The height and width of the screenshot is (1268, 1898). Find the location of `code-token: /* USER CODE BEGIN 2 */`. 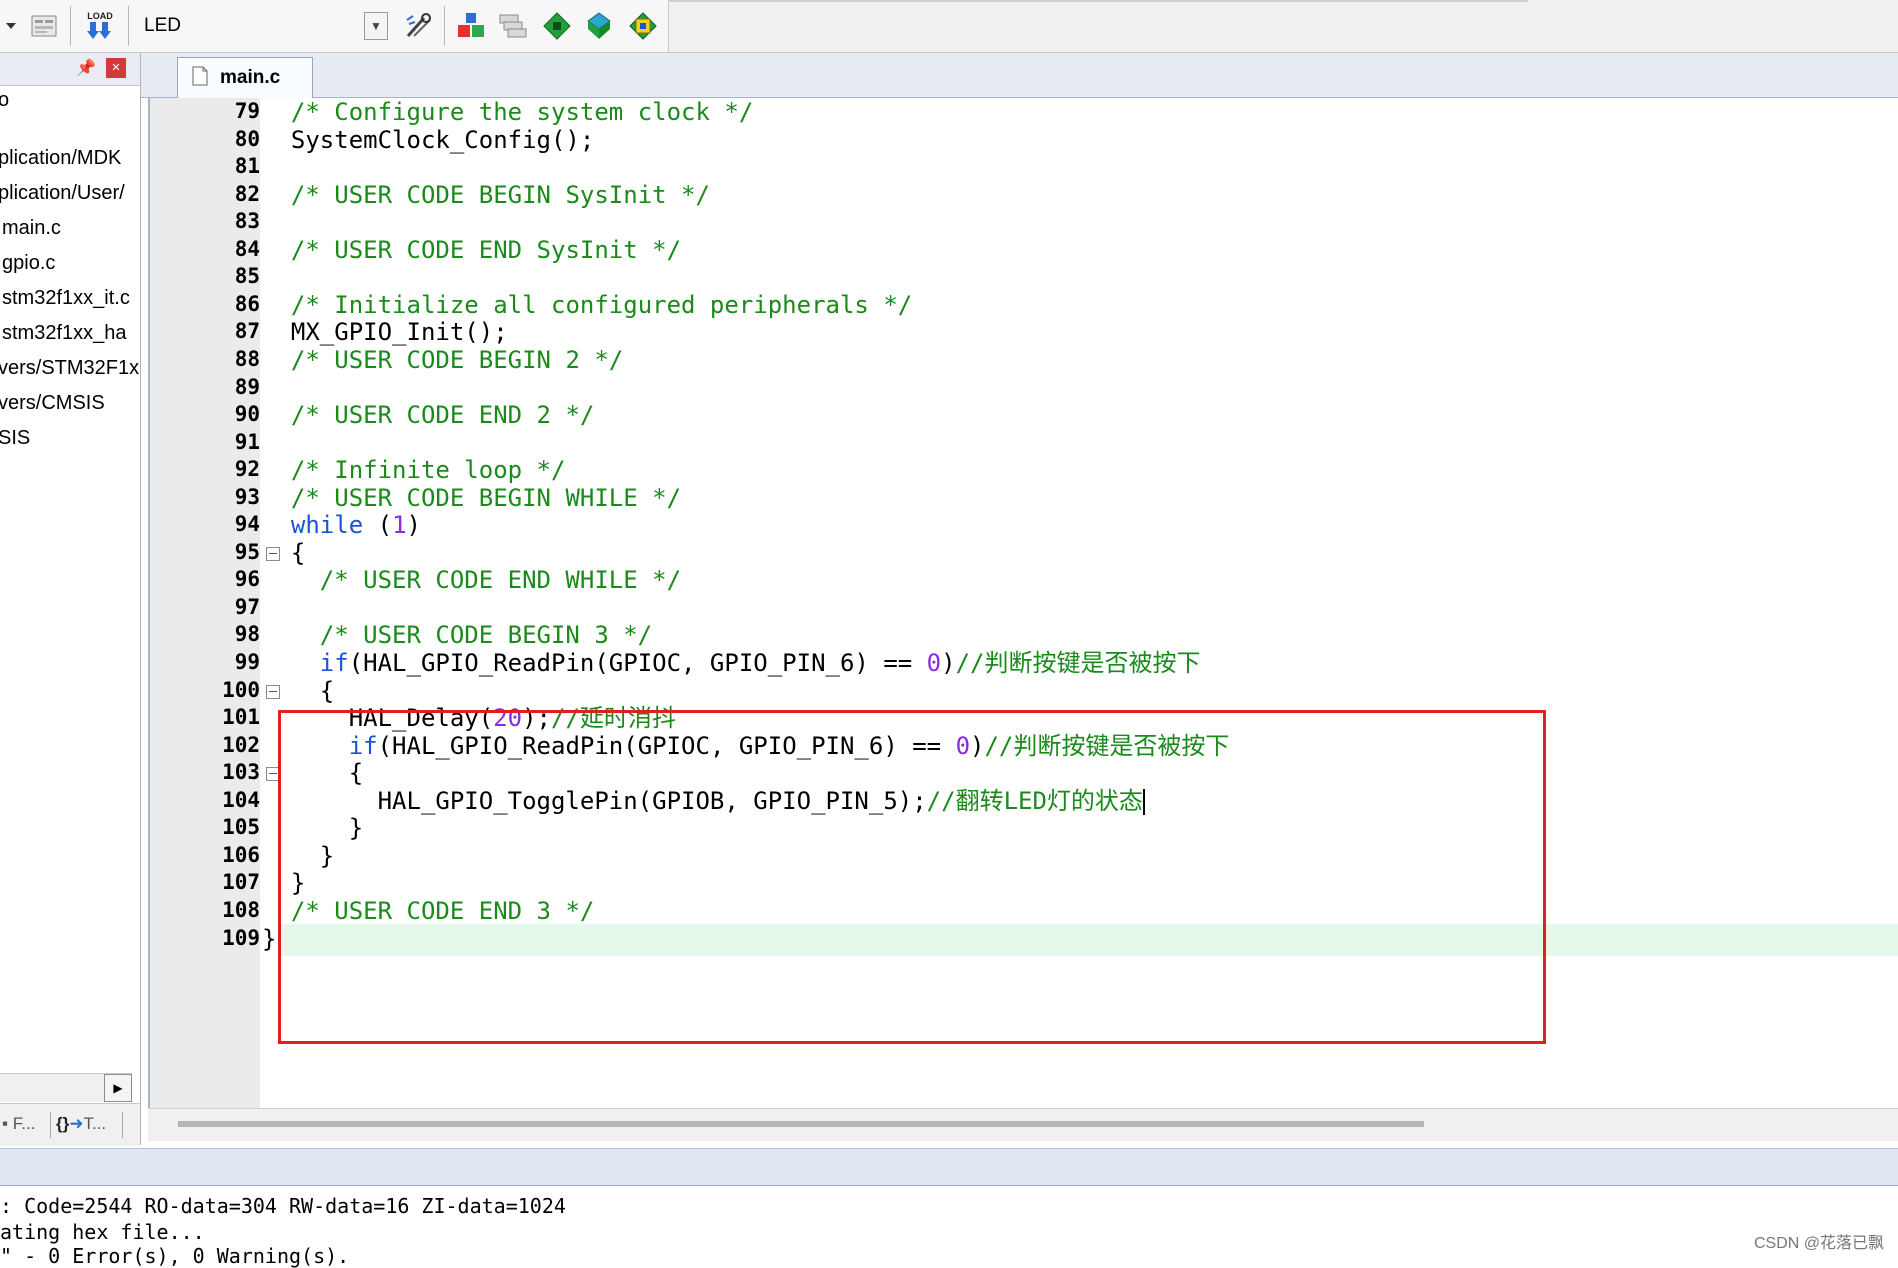

code-token: /* USER CODE BEGIN 2 */ is located at coordinates (457, 359).